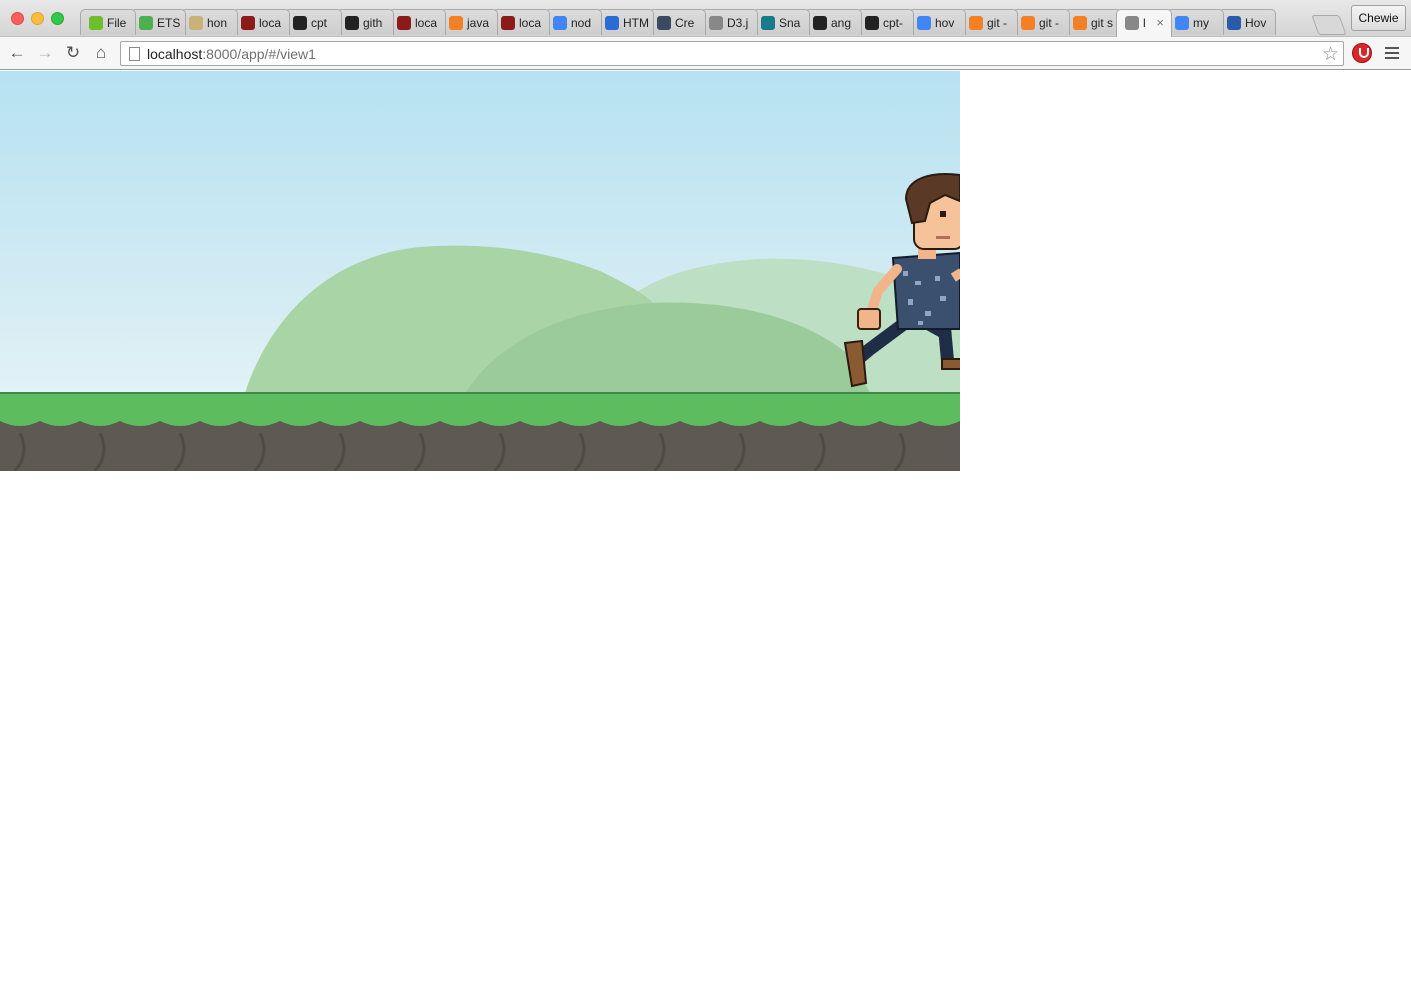 The width and height of the screenshot is (1411, 1002). Describe the element at coordinates (57, 18) in the screenshot. I see `maximize-window-button` at that location.